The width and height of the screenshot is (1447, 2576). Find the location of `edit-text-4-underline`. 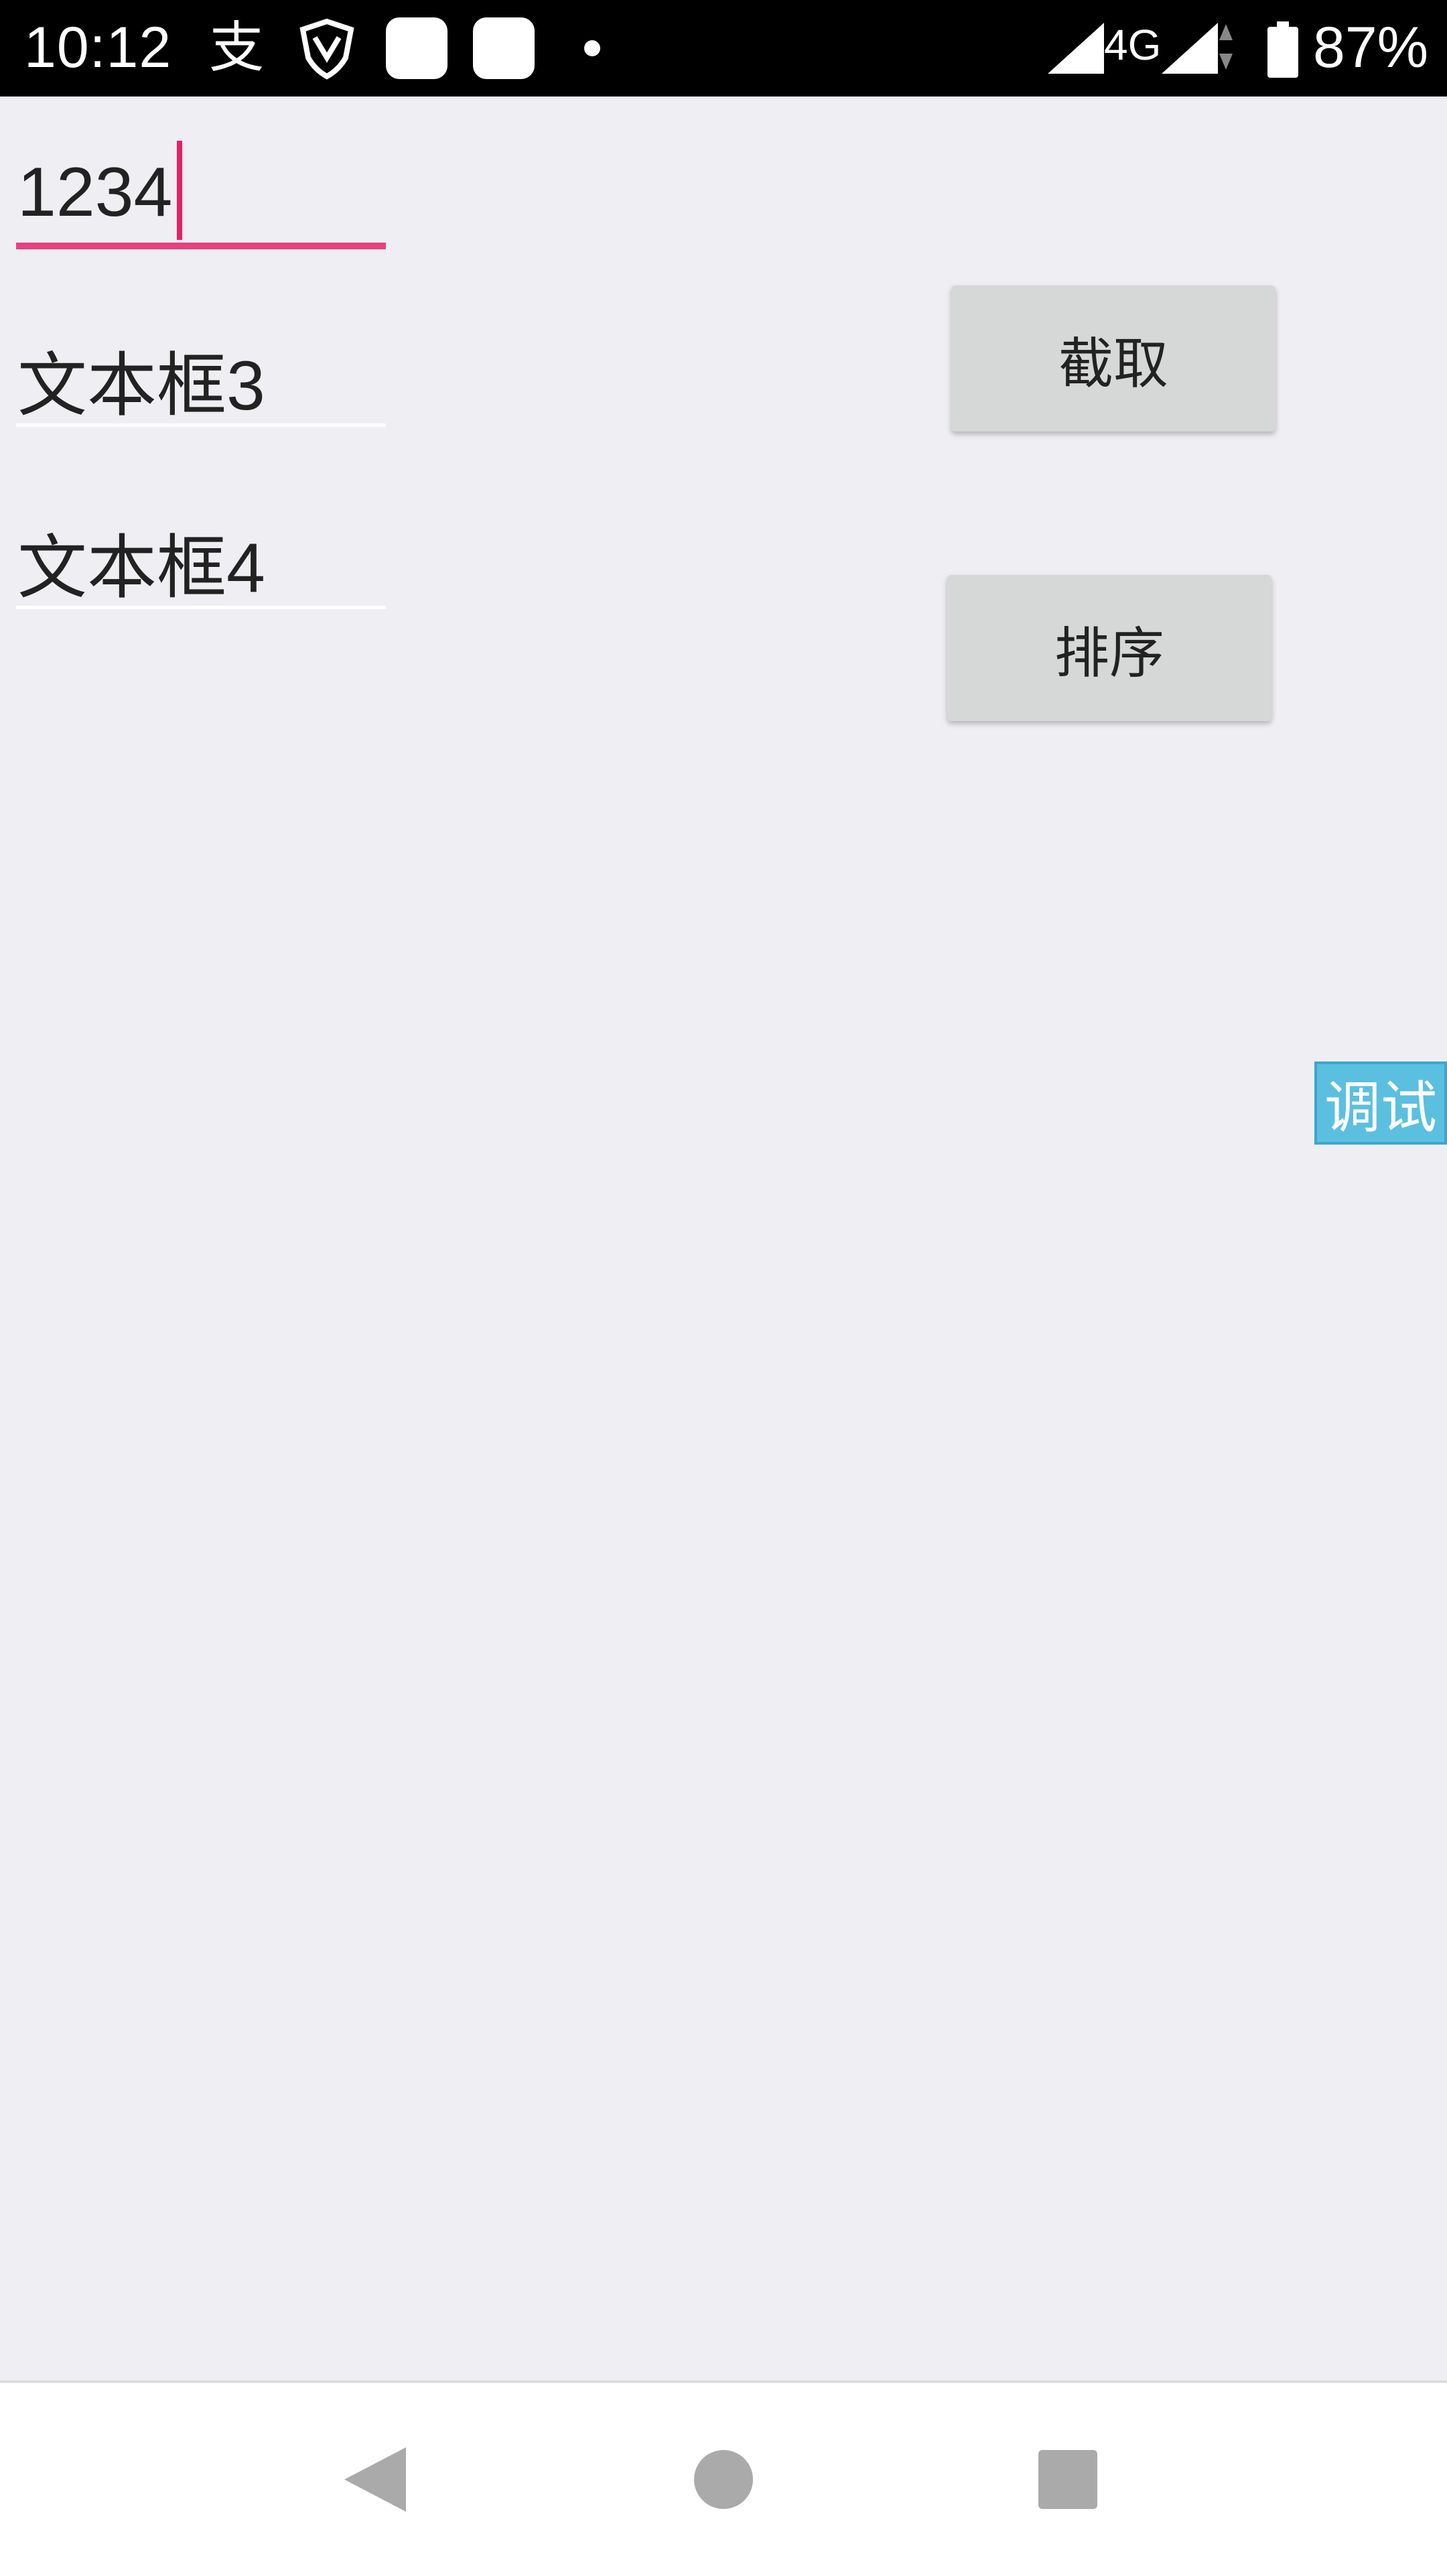

edit-text-4-underline is located at coordinates (201, 607).